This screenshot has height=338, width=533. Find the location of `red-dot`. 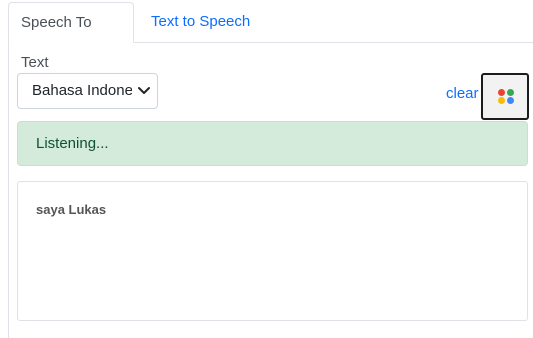

red-dot is located at coordinates (501, 92).